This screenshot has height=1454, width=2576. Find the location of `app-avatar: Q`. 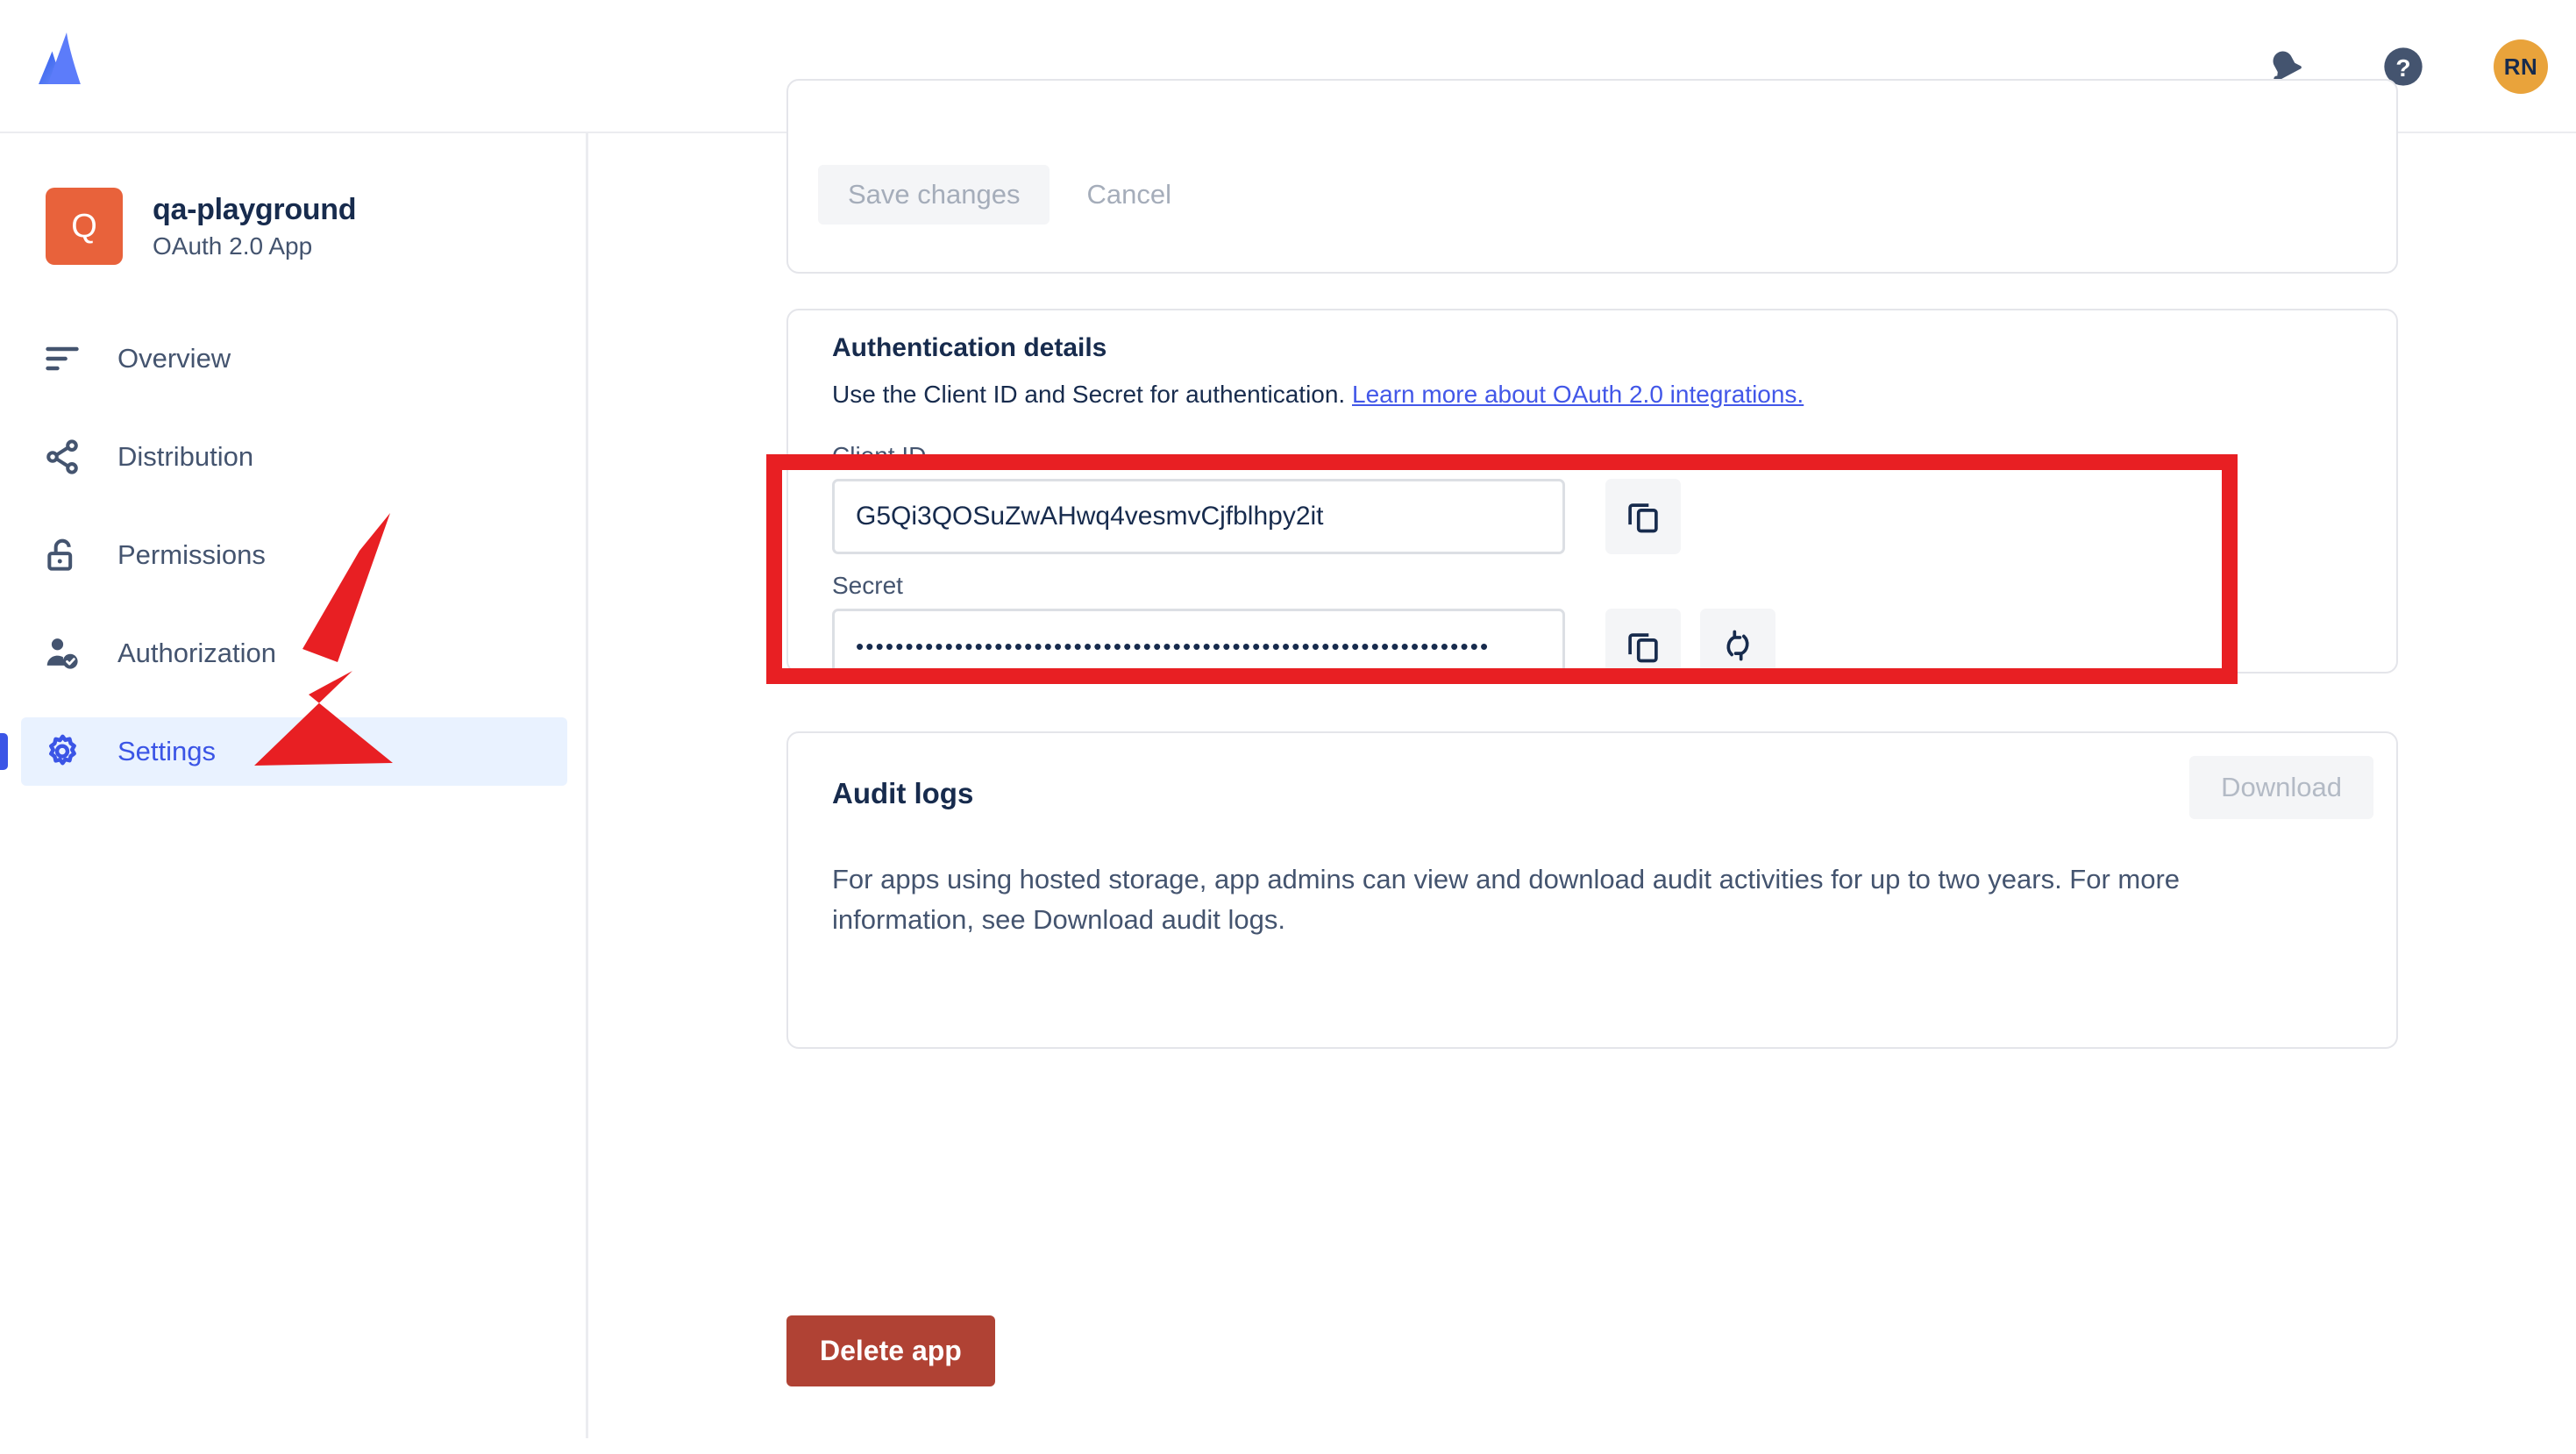

app-avatar: Q is located at coordinates (84, 227).